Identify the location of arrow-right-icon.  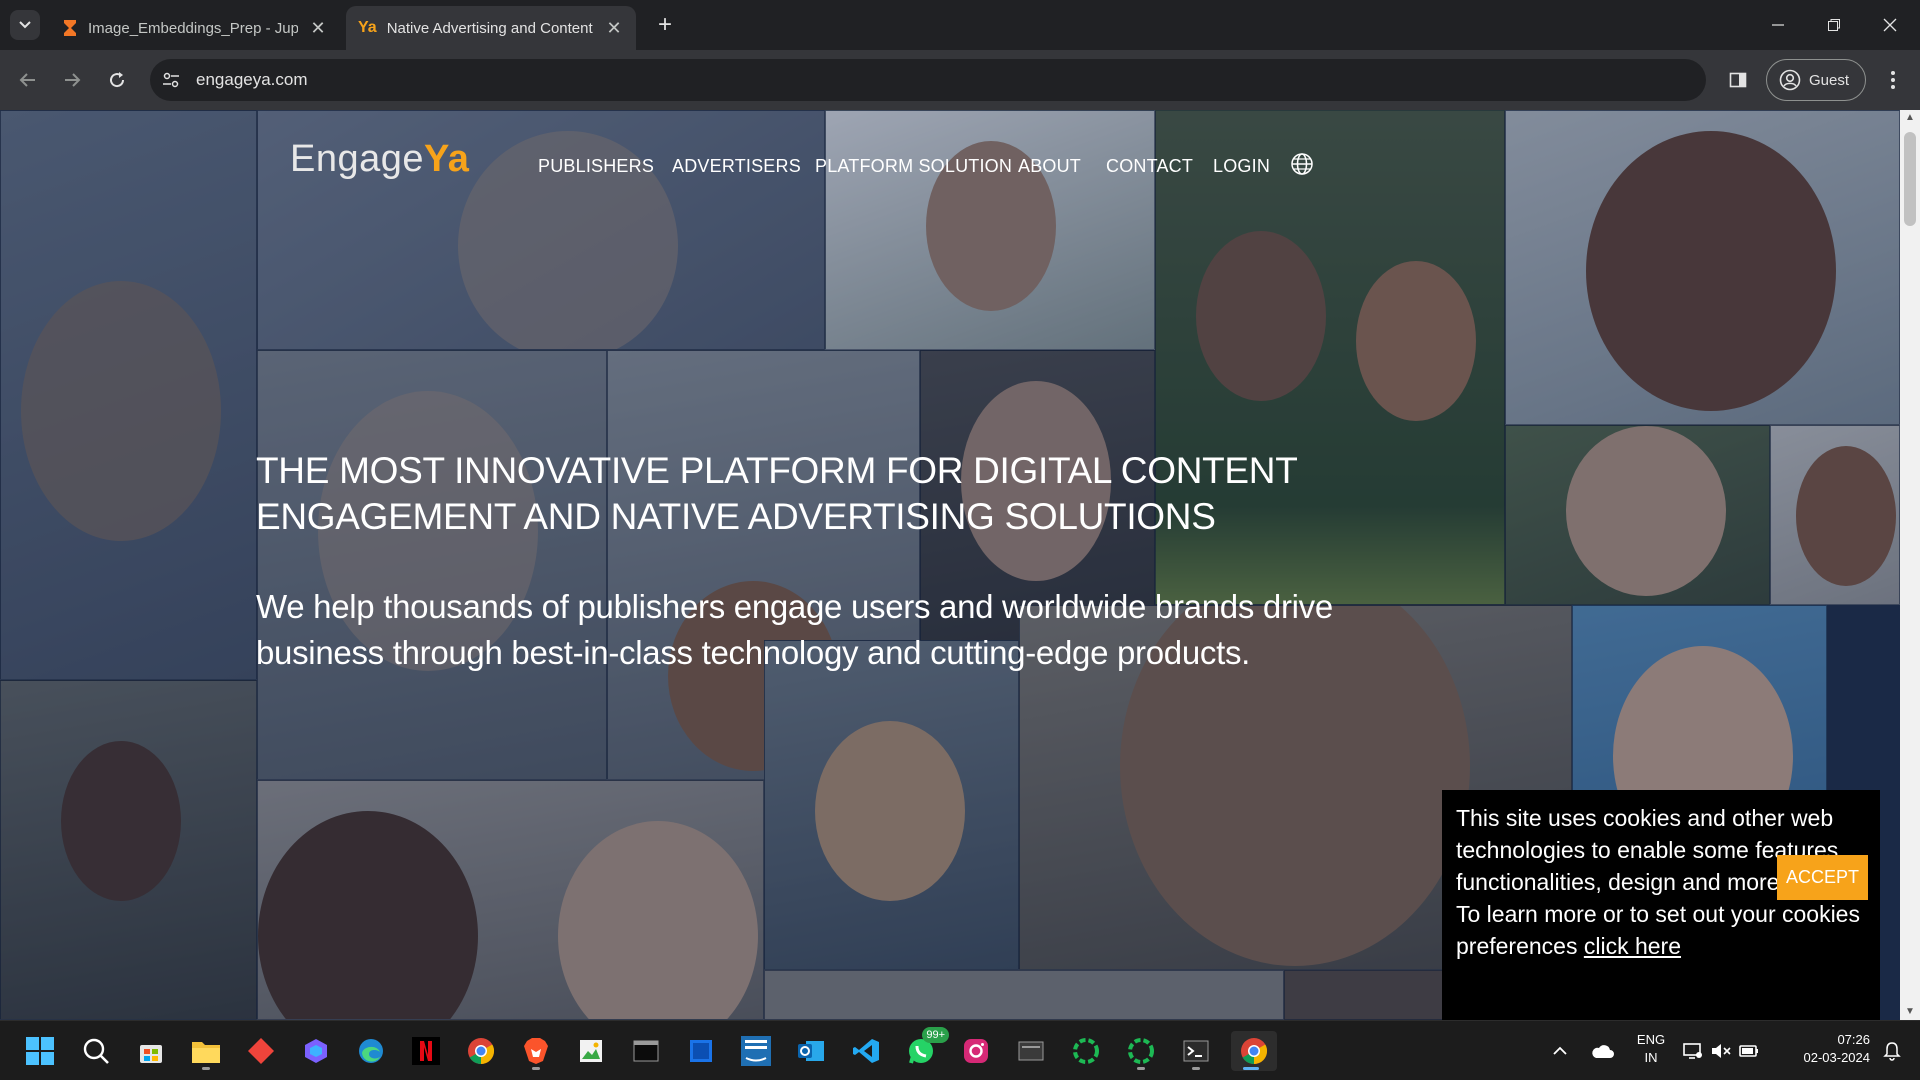
(73, 80).